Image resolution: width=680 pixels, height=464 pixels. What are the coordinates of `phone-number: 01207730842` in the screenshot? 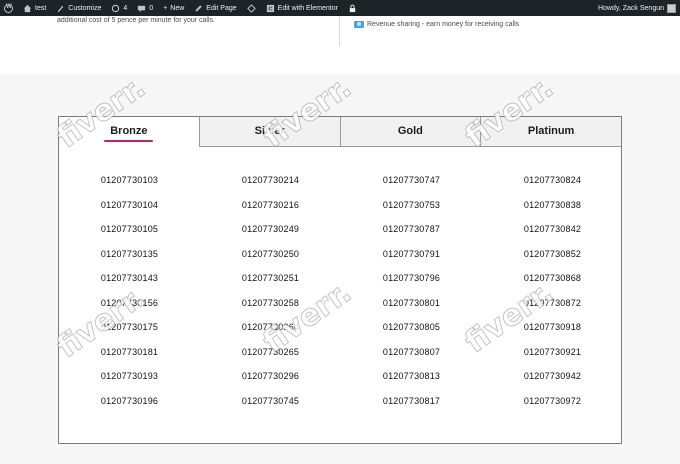 It's located at (552, 235).